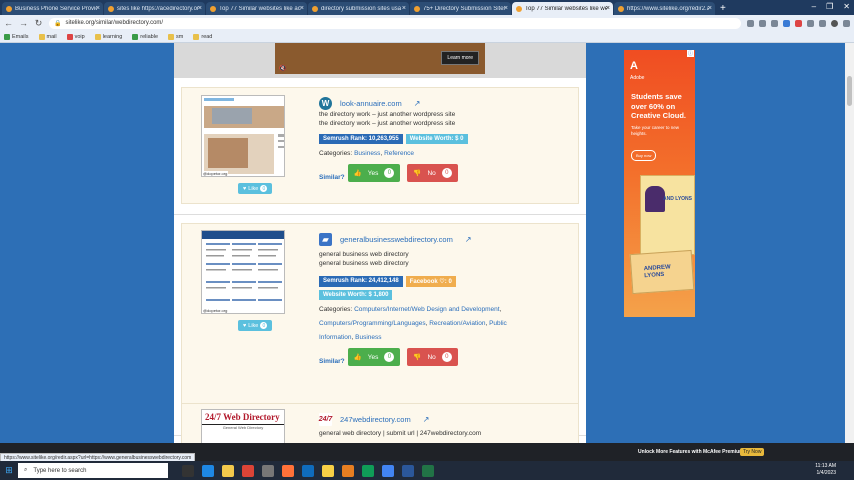  Describe the element at coordinates (282, 68) in the screenshot. I see `mute-icon: 🔇` at that location.